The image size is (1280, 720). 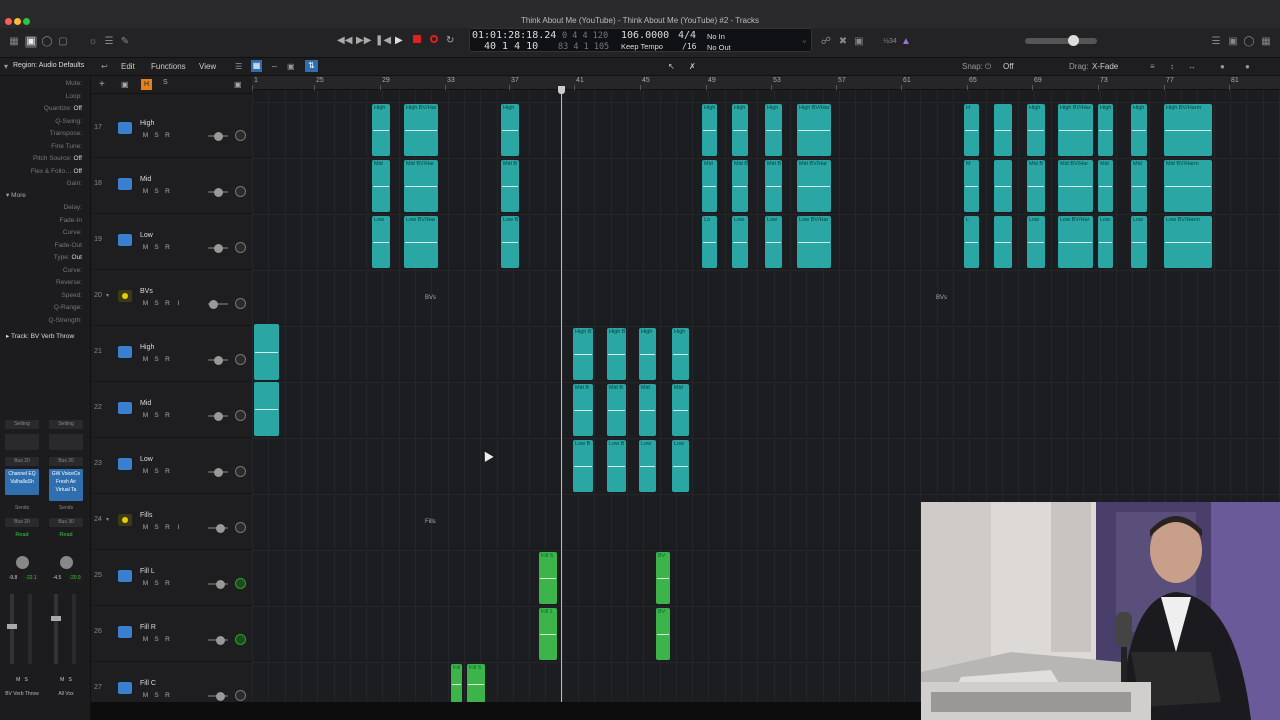 What do you see at coordinates (1249, 42) in the screenshot?
I see `loop-browser-icon: ◯` at bounding box center [1249, 42].